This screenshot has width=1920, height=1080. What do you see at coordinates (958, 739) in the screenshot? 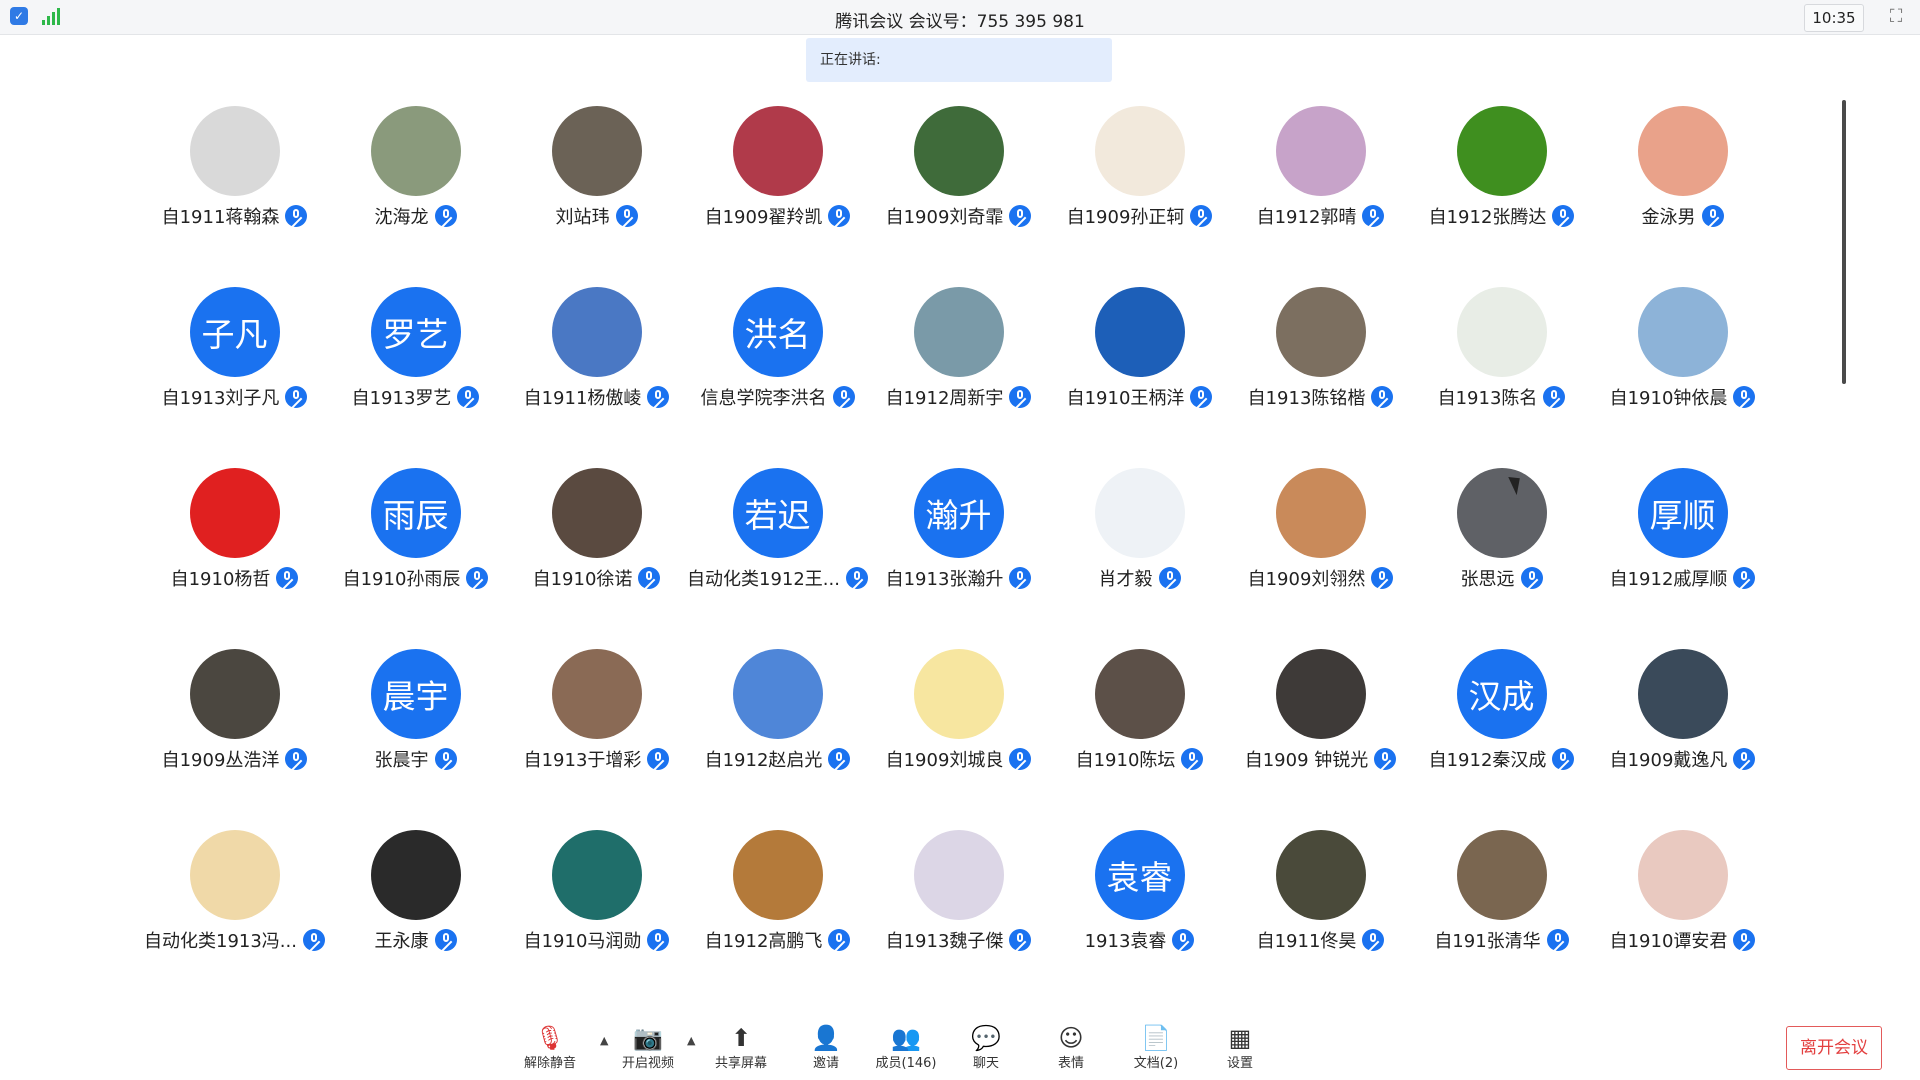
I see `participant-tile: 自1909刘城良` at bounding box center [958, 739].